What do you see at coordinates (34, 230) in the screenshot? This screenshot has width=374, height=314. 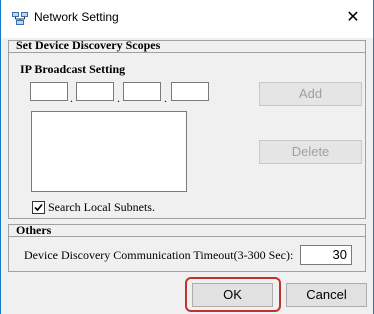 I see `others-title: Others` at bounding box center [34, 230].